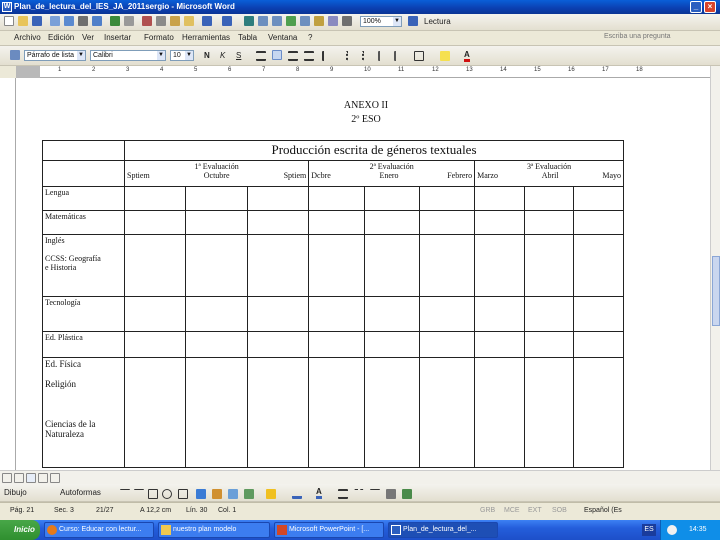  I want to click on style-combo: Párrafo de lista ▼, so click(55, 55).